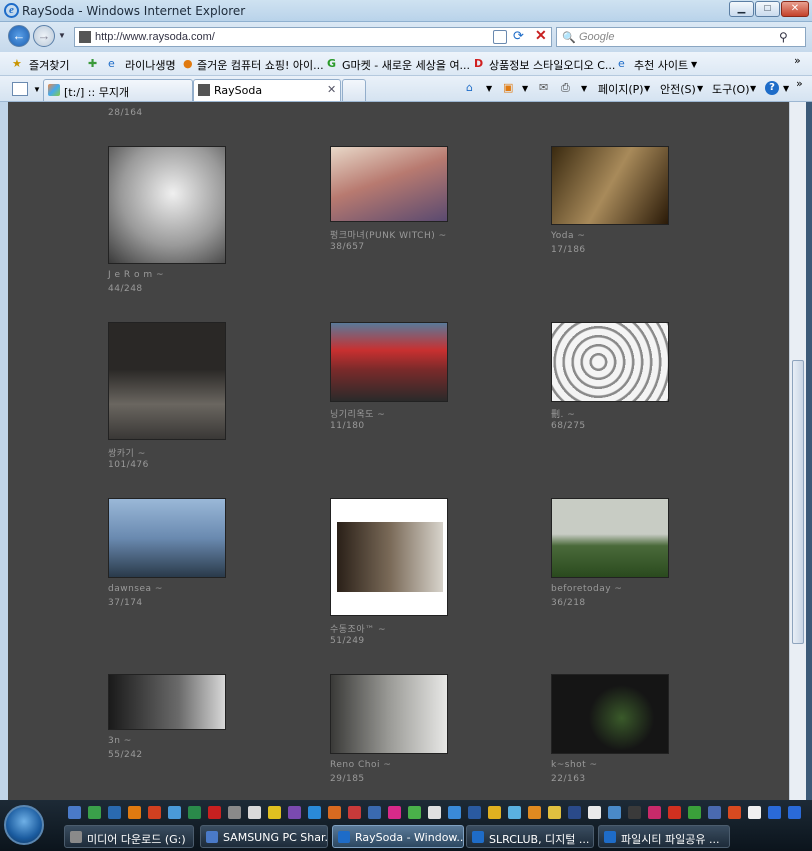 Image resolution: width=812 pixels, height=851 pixels. I want to click on print-dropdown-icon: ▼, so click(584, 88).